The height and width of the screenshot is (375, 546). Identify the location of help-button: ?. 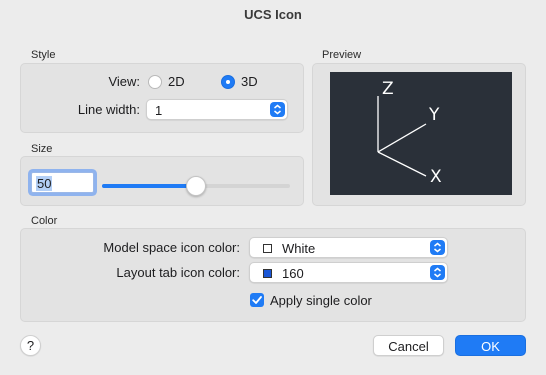
(30, 345).